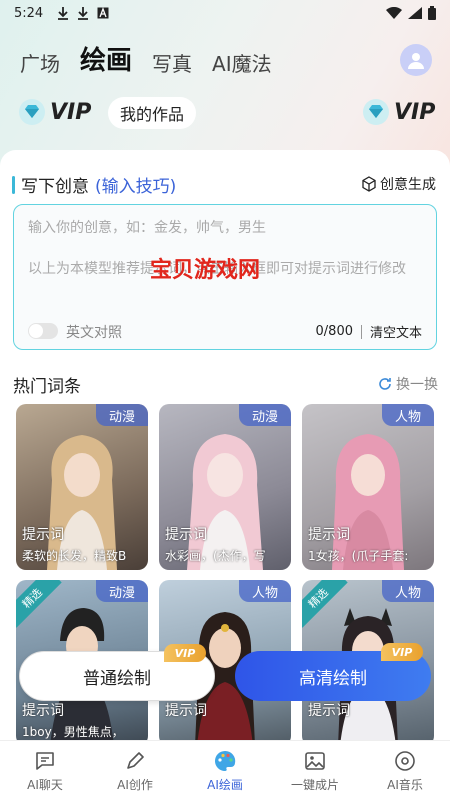 The image size is (450, 800). Describe the element at coordinates (408, 185) in the screenshot. I see `idea-generate-label: 创意生成` at that location.